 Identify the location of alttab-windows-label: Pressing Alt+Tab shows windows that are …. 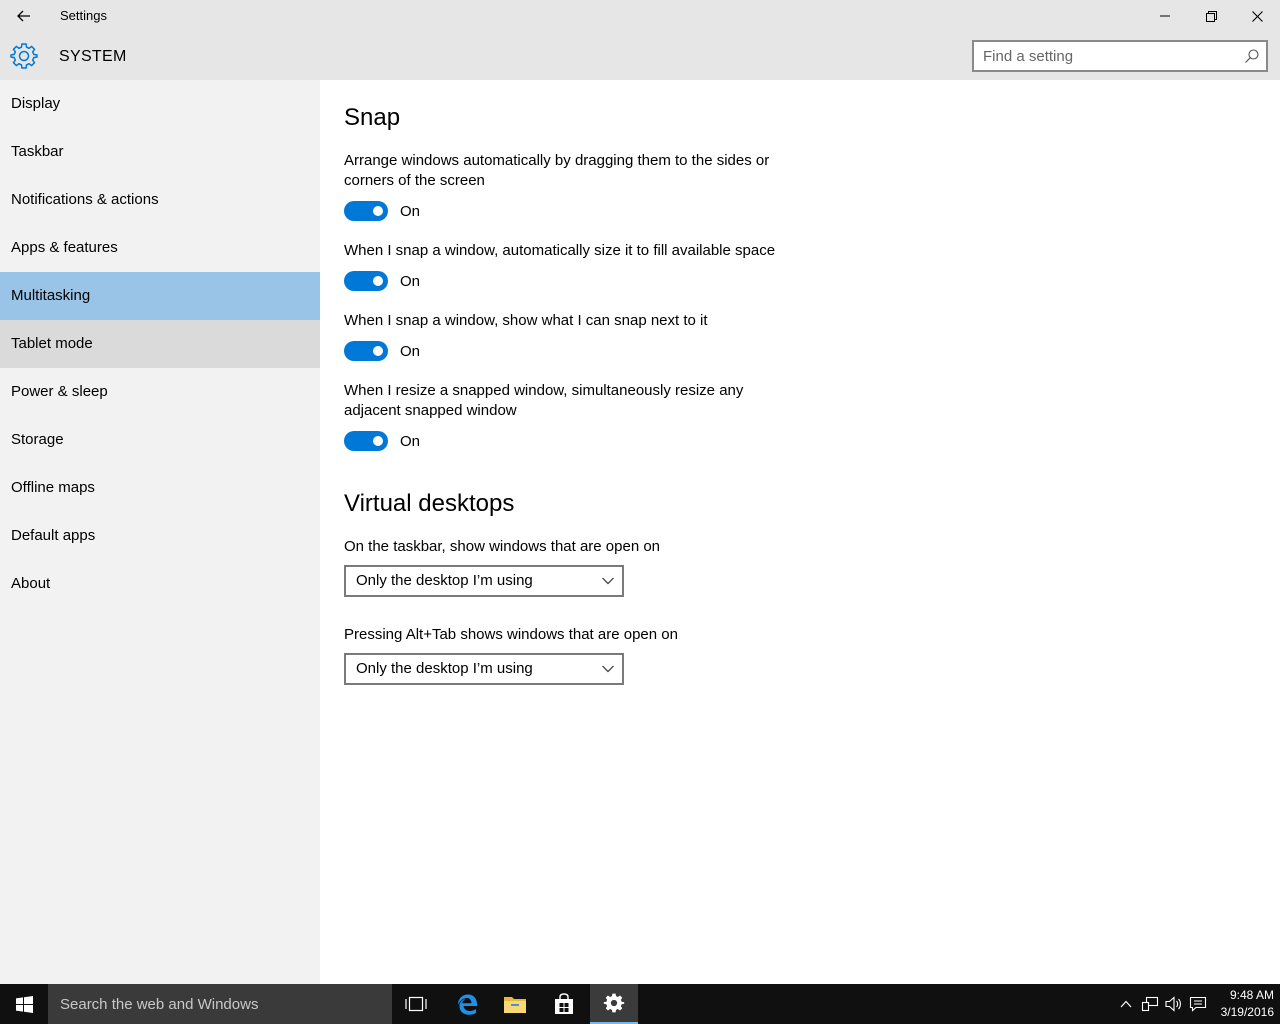
(511, 634).